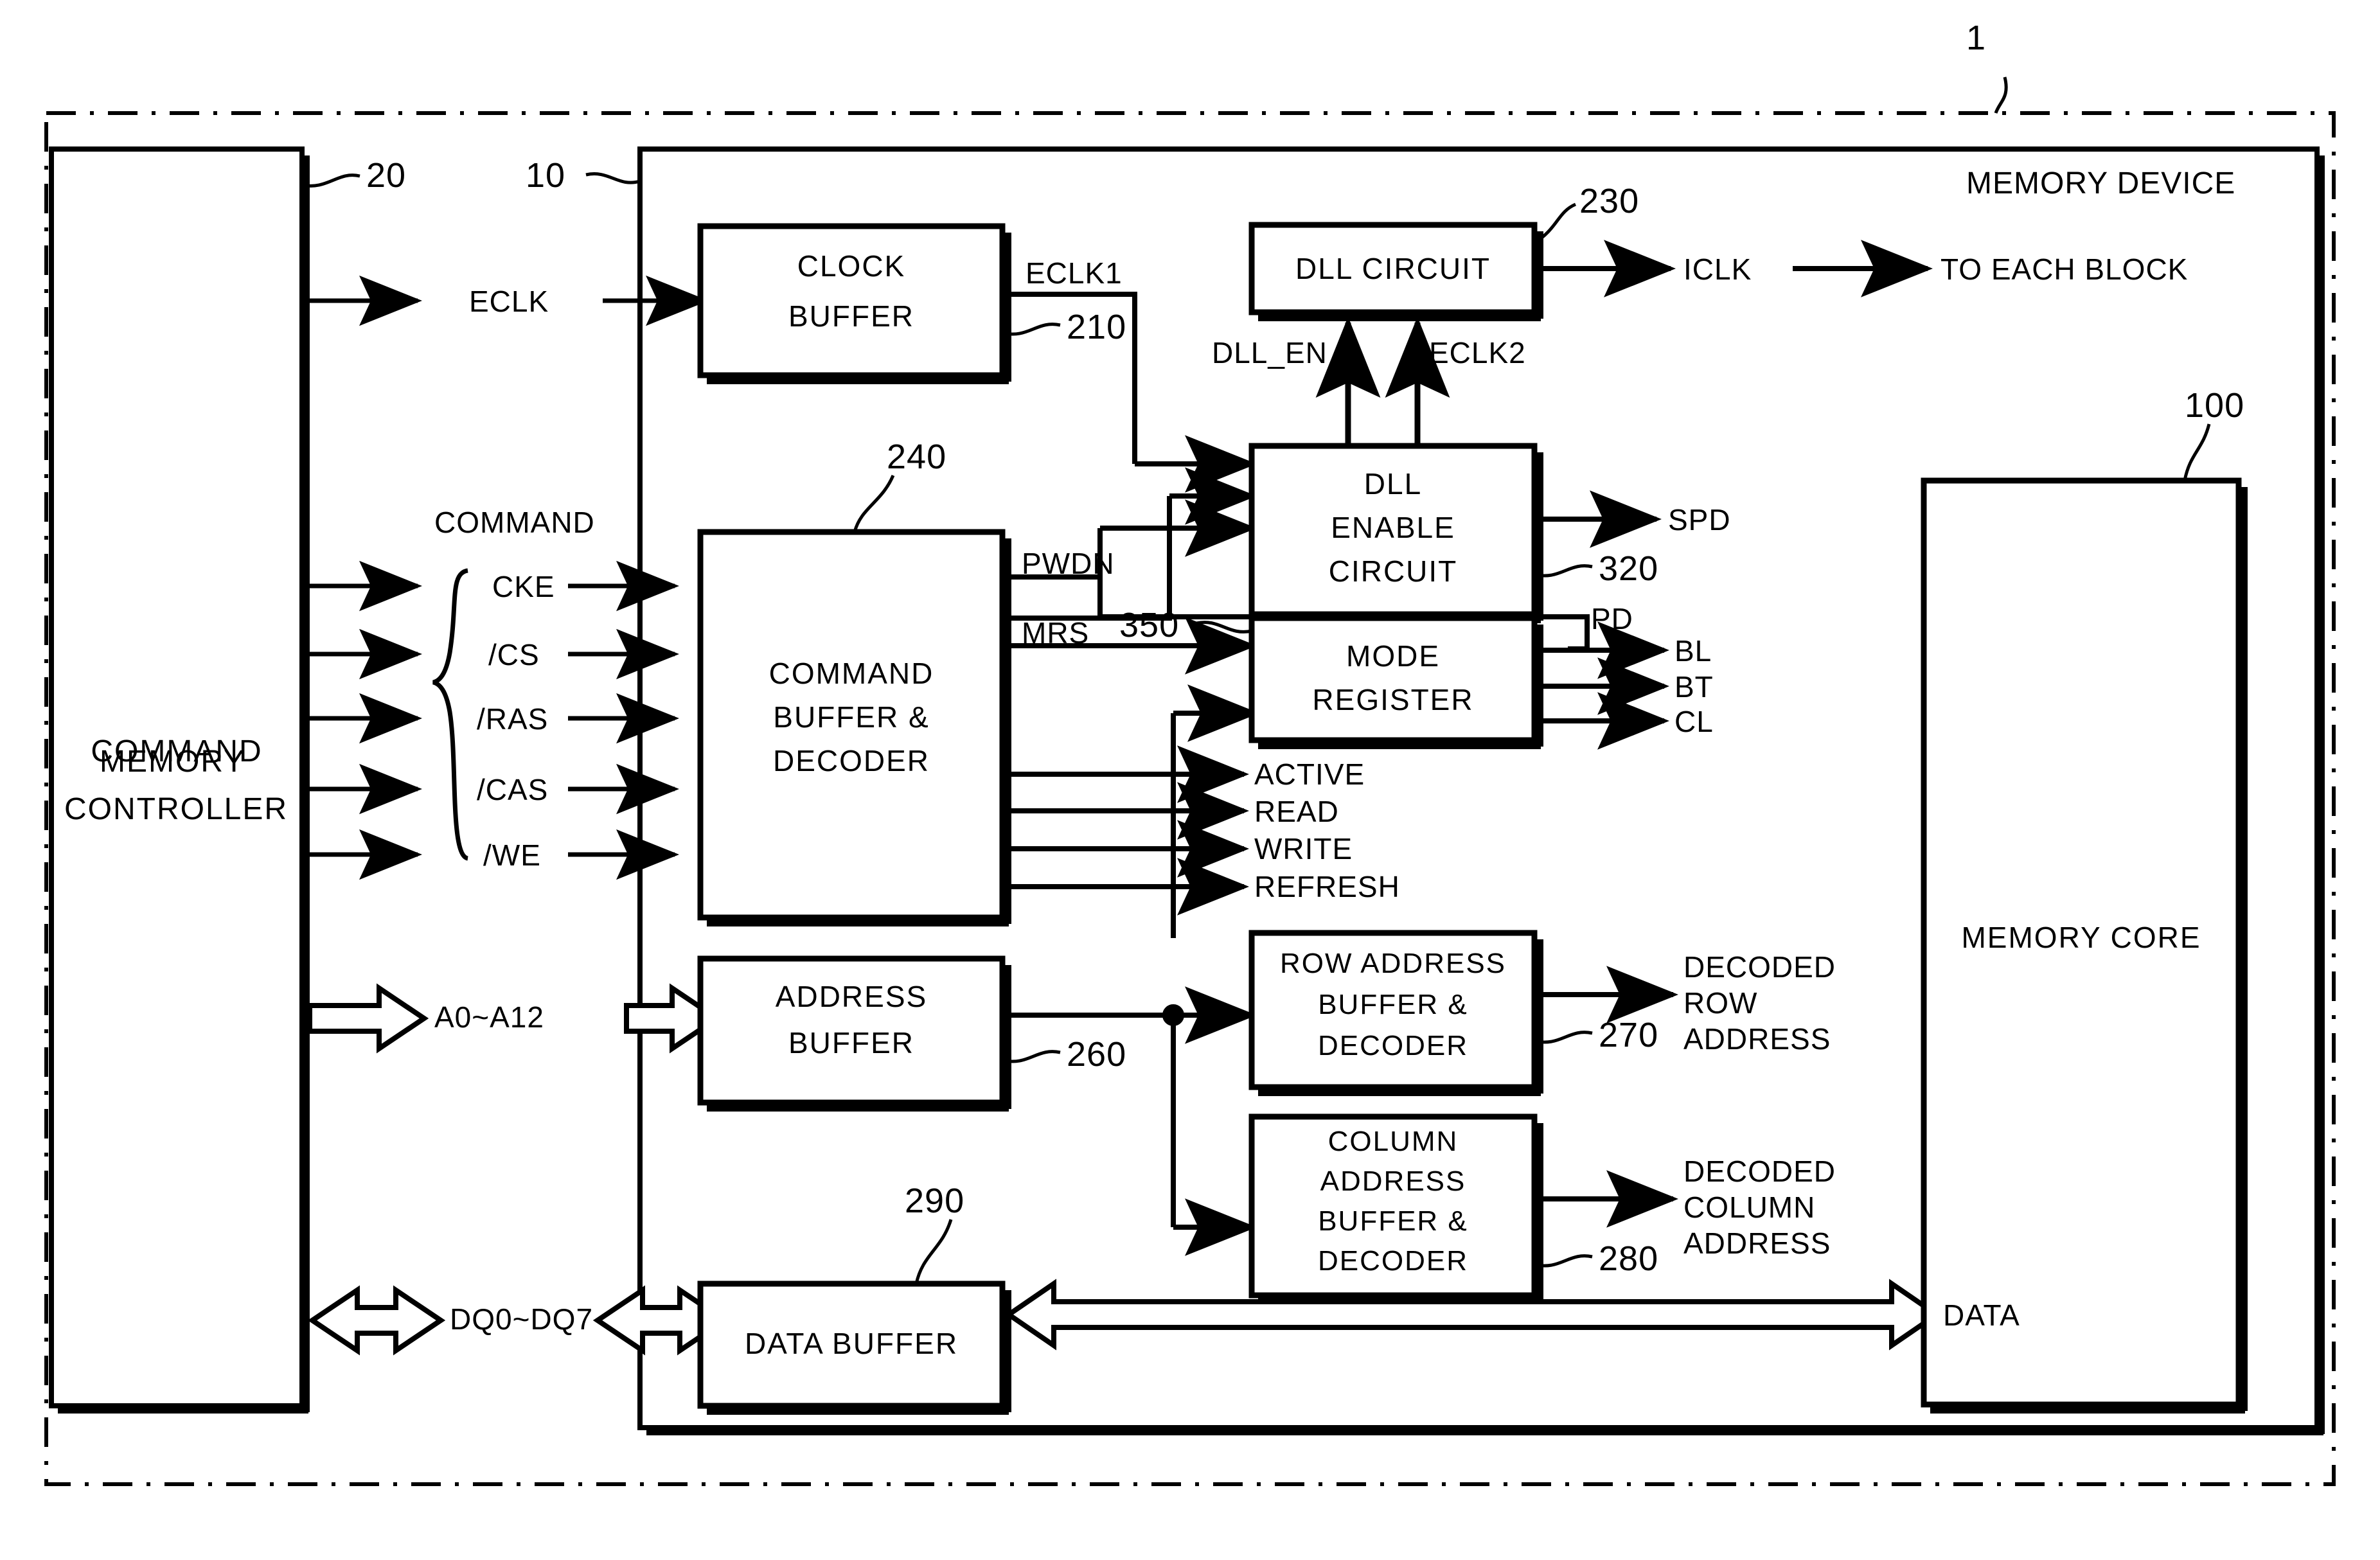 This screenshot has height=1560, width=2380. What do you see at coordinates (2101, 183) in the screenshot?
I see `memory-device-label: MEMORY DEVICE` at bounding box center [2101, 183].